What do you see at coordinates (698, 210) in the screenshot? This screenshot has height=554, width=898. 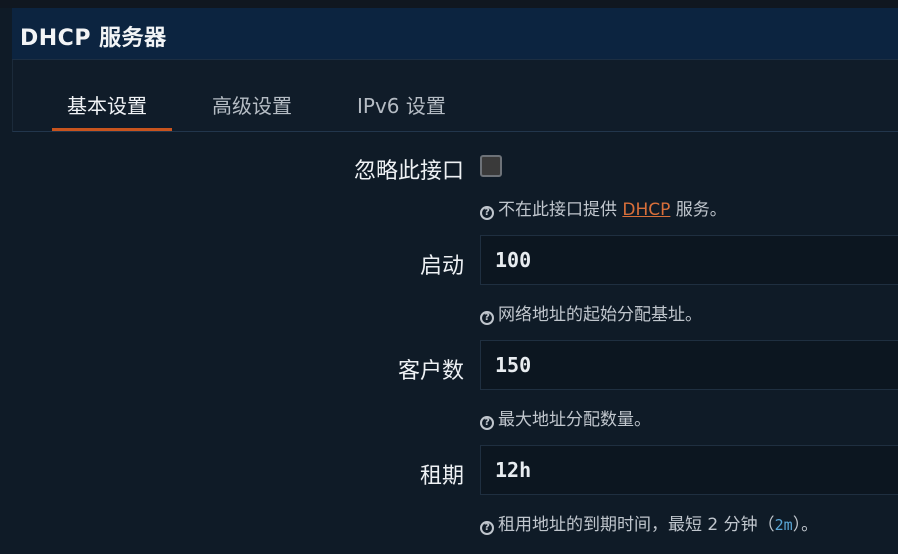 I see `ignore-help-suffix: 服务。` at bounding box center [698, 210].